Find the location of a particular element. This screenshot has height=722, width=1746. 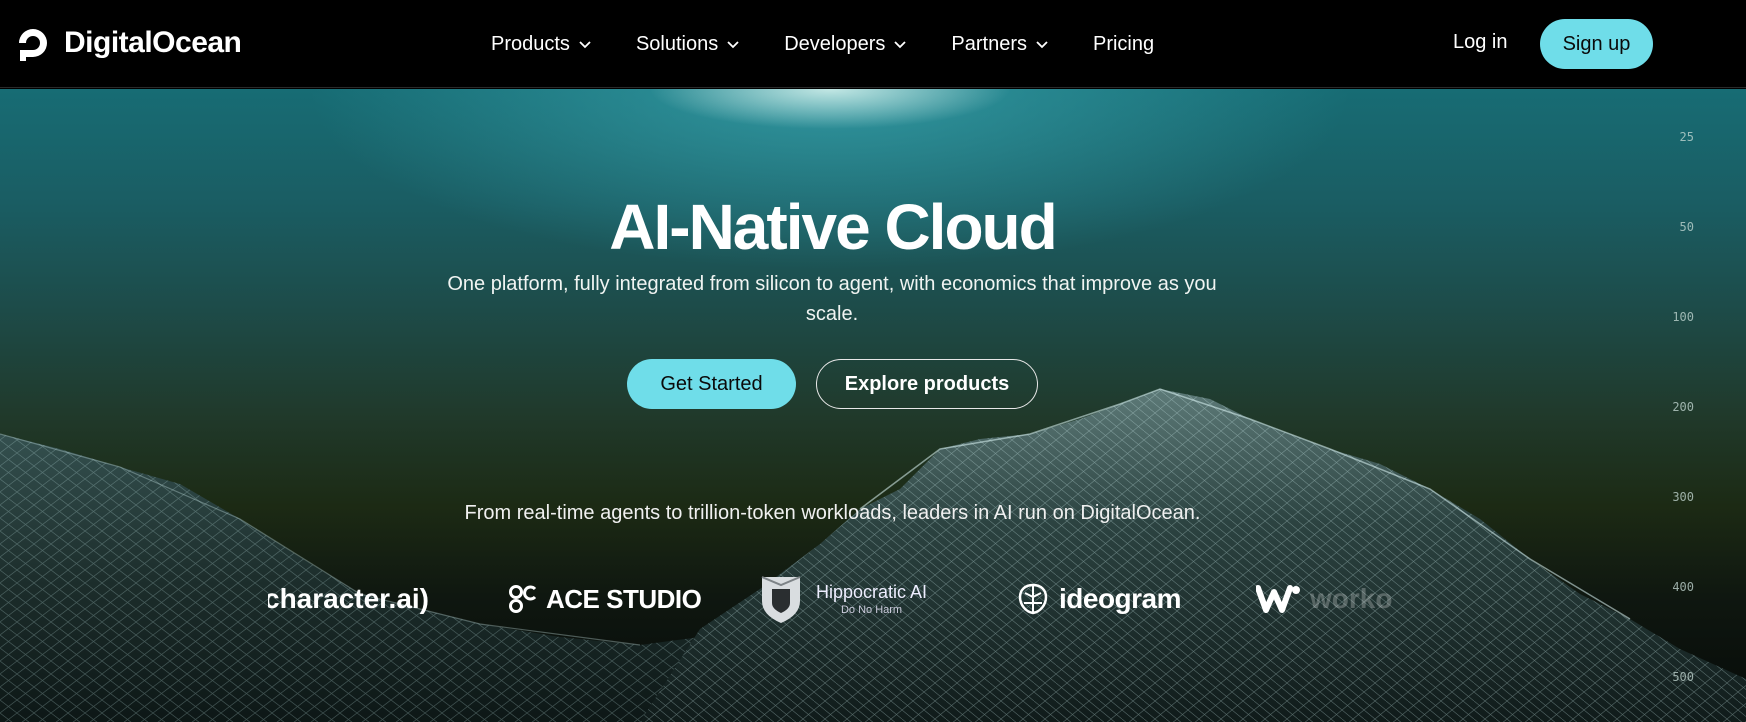

scale-tick: 50 is located at coordinates (1686, 227).